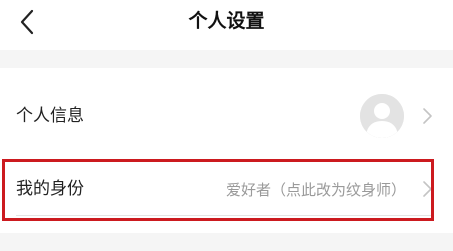 The image size is (453, 251). What do you see at coordinates (50, 116) in the screenshot?
I see `row-label-personal-info: 个人信息` at bounding box center [50, 116].